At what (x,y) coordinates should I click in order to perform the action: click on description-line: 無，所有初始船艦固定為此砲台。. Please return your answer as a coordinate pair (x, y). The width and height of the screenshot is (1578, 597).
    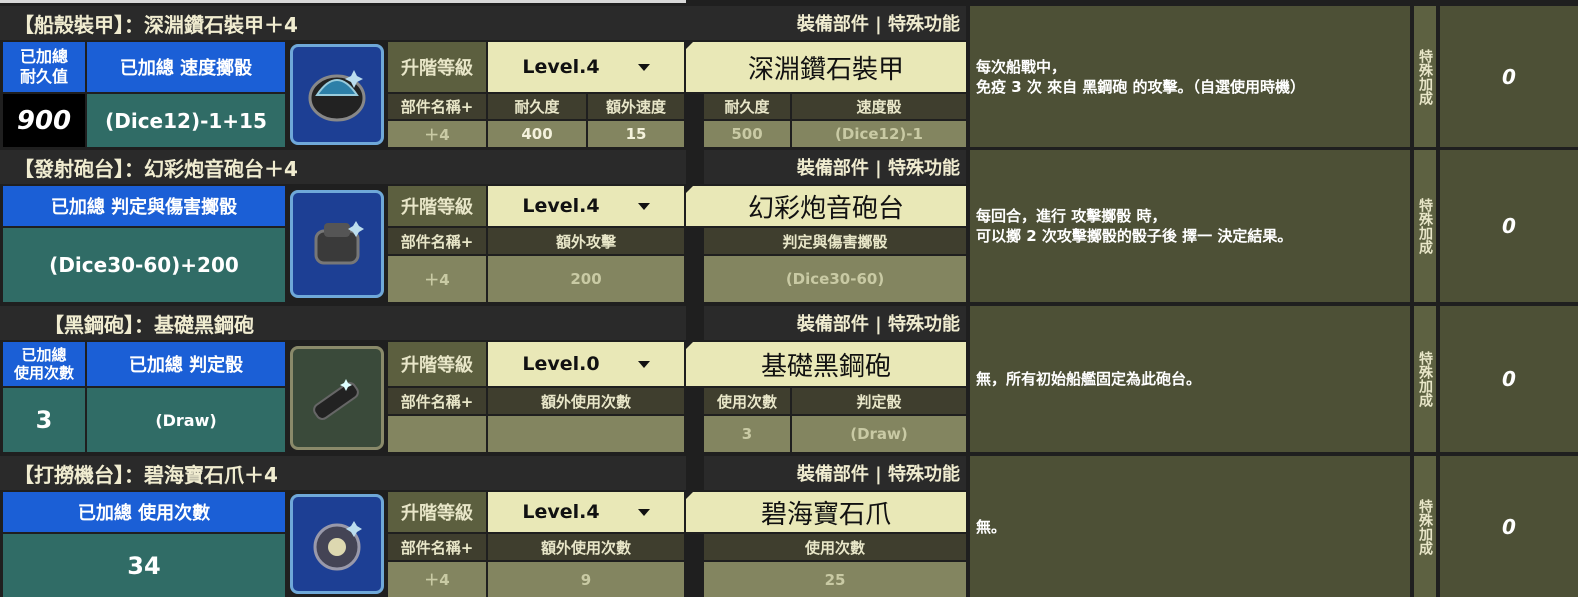
    Looking at the image, I should click on (1089, 379).